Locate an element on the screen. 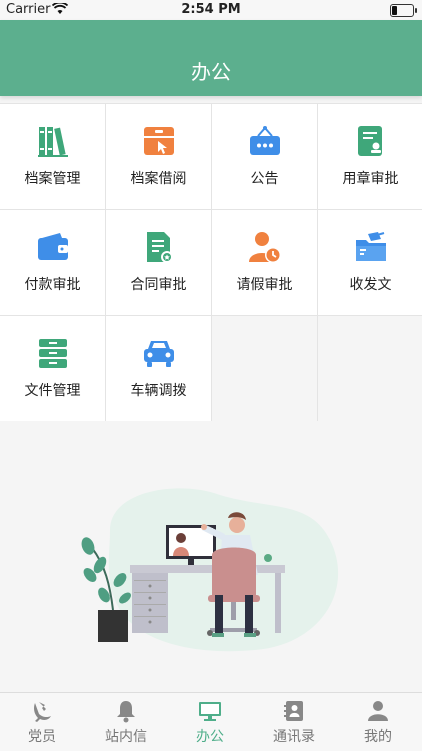 This screenshot has width=422, height=751. grid-item-payment-approval: 付款审批 is located at coordinates (52, 262).